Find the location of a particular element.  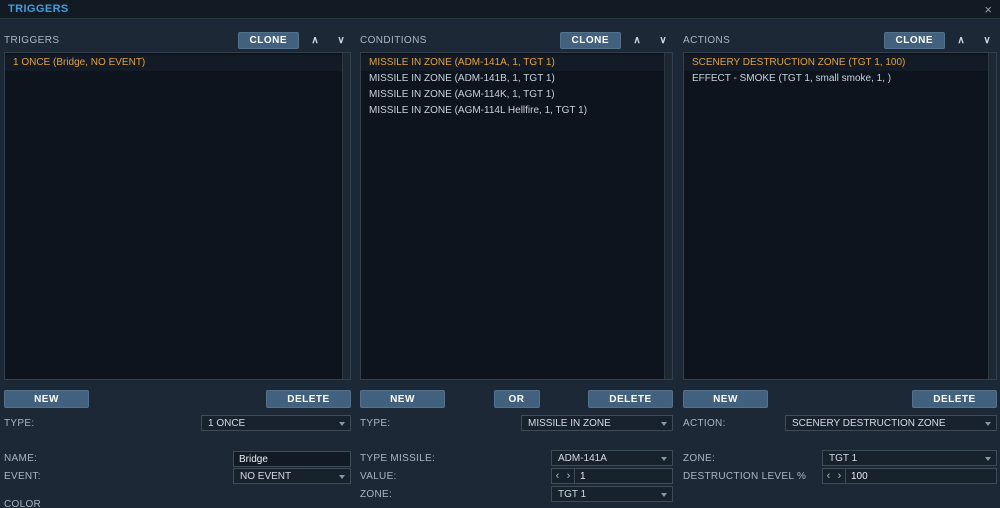

triggers-move-up-button: ∧ is located at coordinates (315, 40).